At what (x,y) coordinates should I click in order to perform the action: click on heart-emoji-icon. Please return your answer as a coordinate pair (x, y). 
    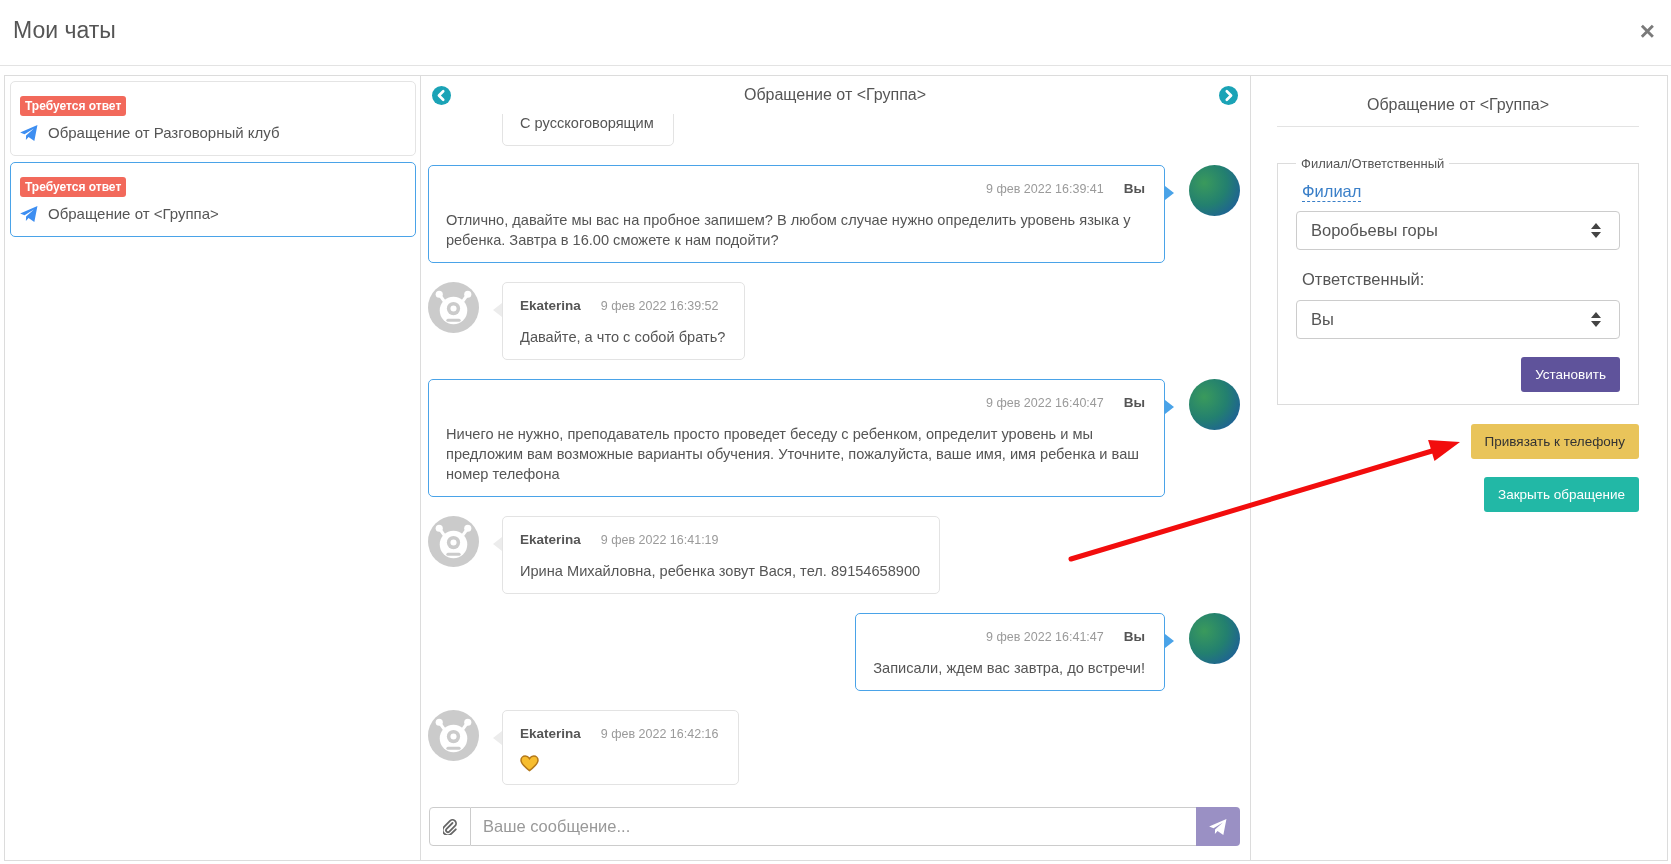
    Looking at the image, I should click on (529, 763).